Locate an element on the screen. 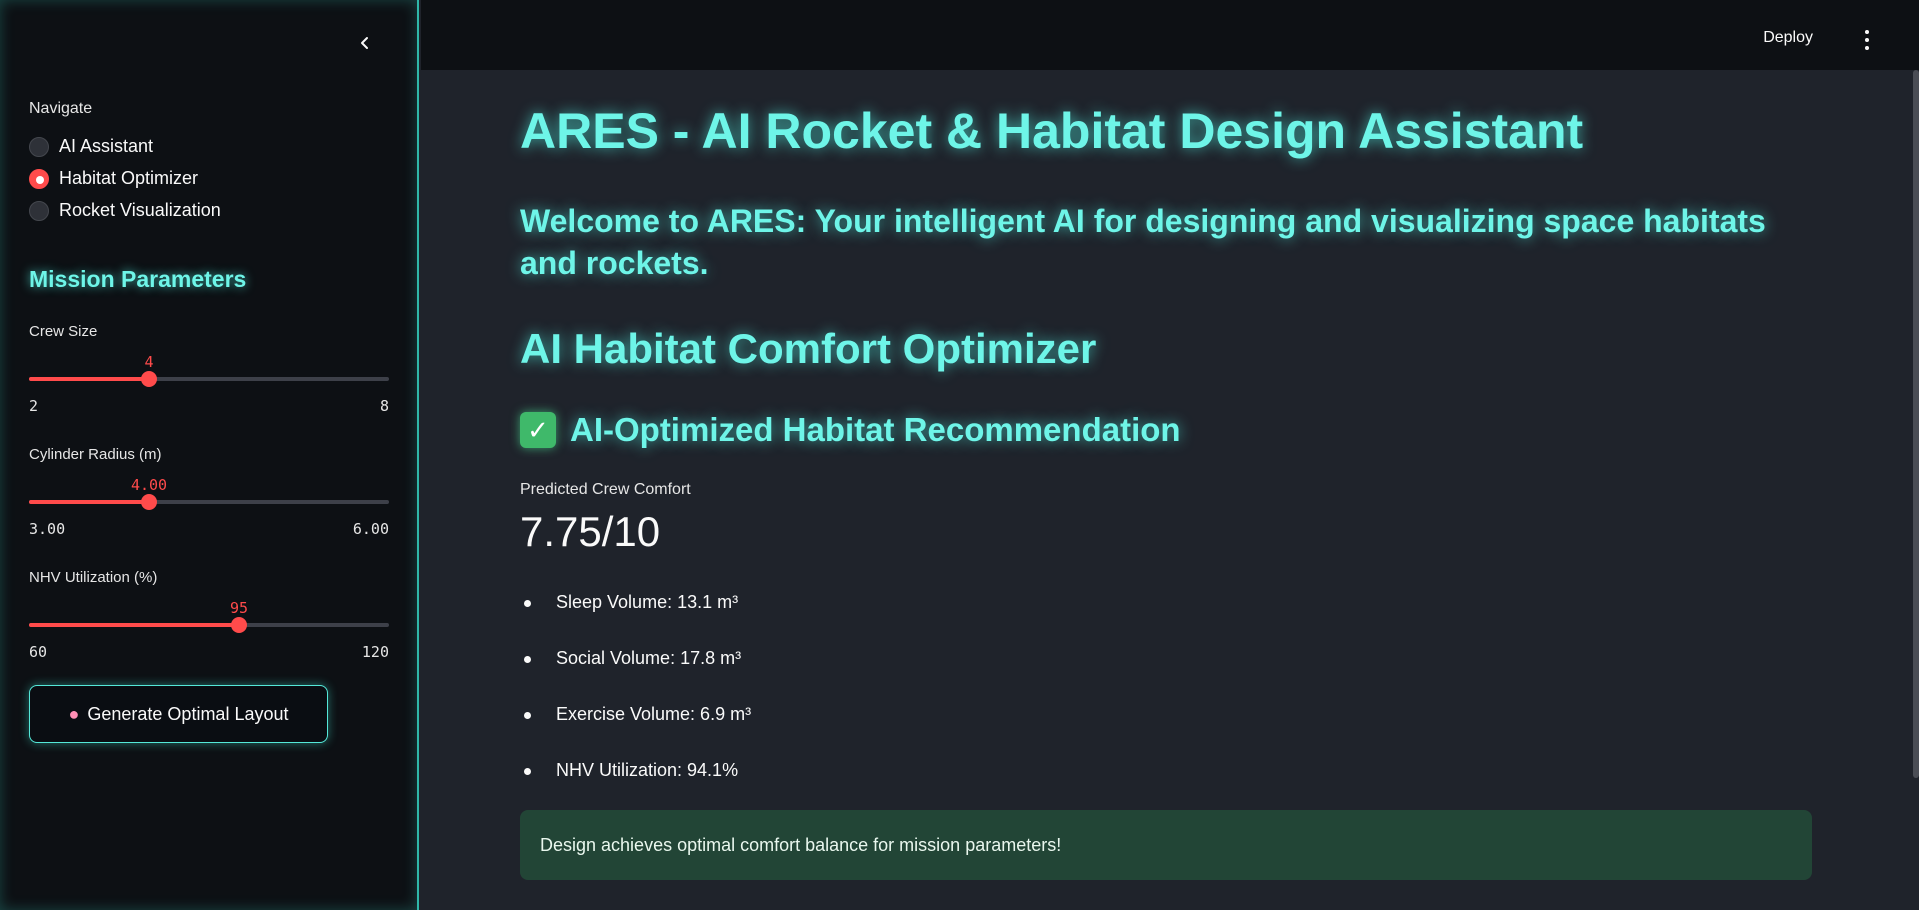 The width and height of the screenshot is (1919, 910). kebab-menu-icon is located at coordinates (1867, 40).